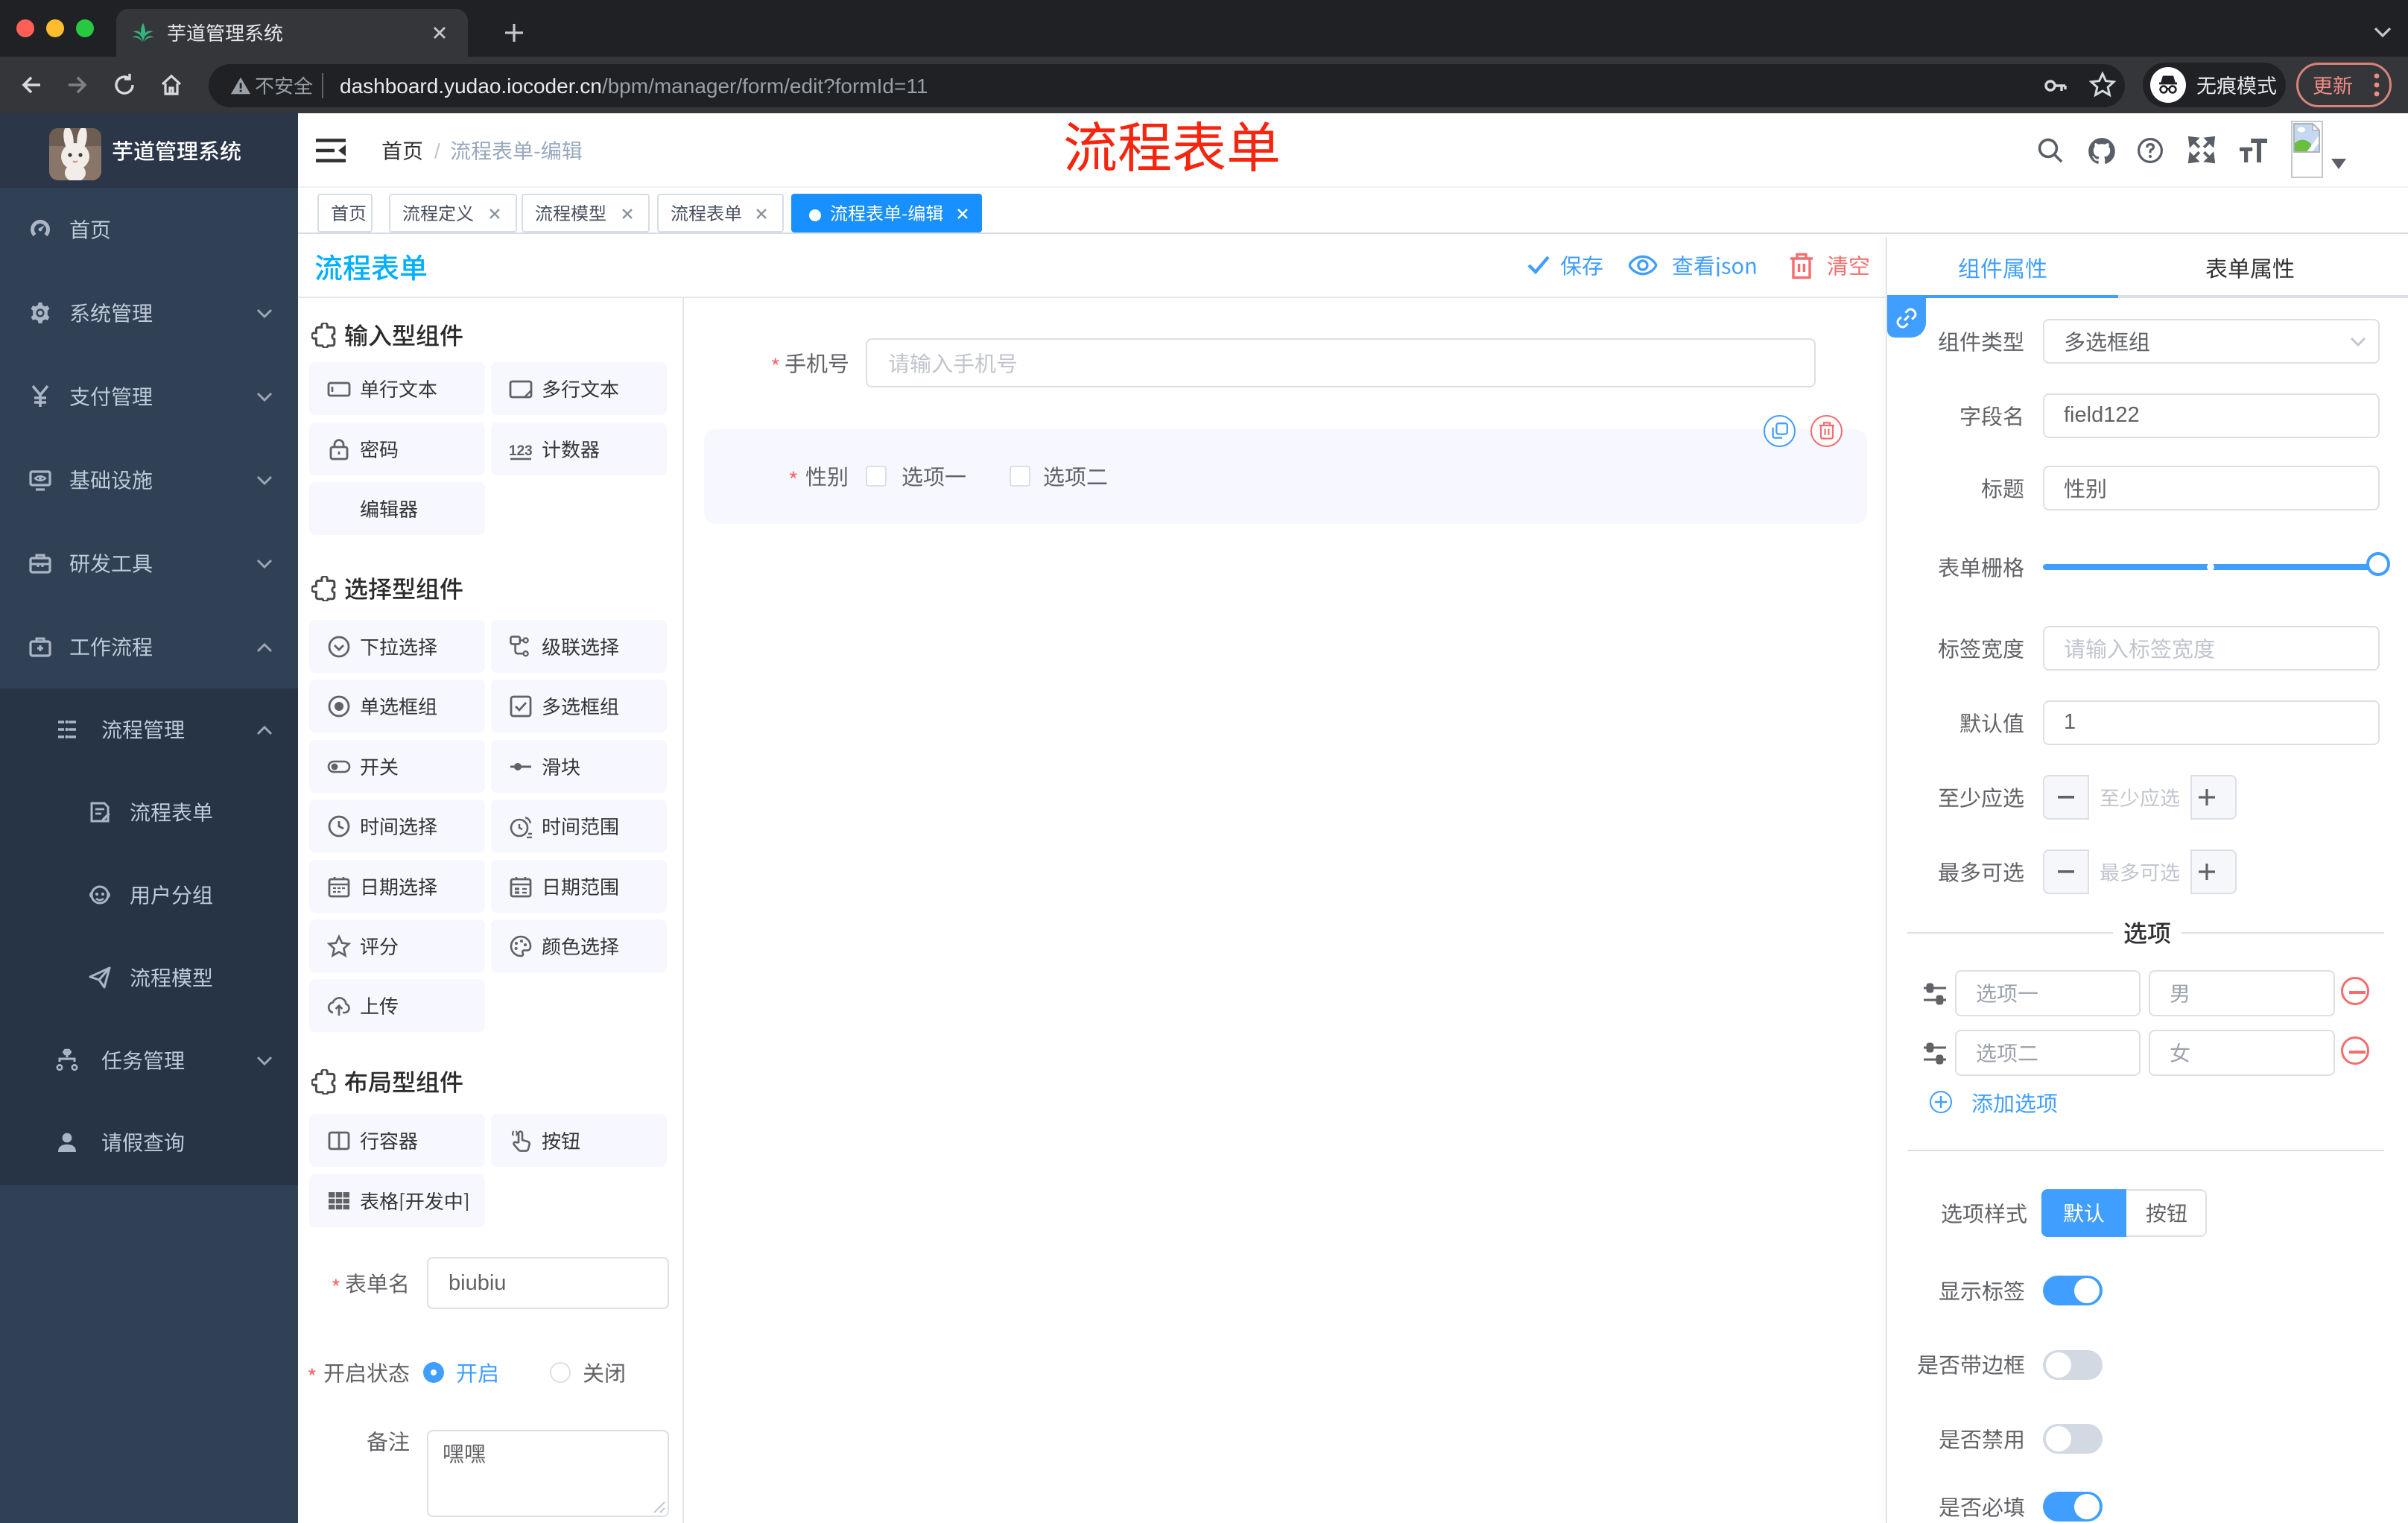 The height and width of the screenshot is (1523, 2408). I want to click on svg-text: 123, so click(521, 451).